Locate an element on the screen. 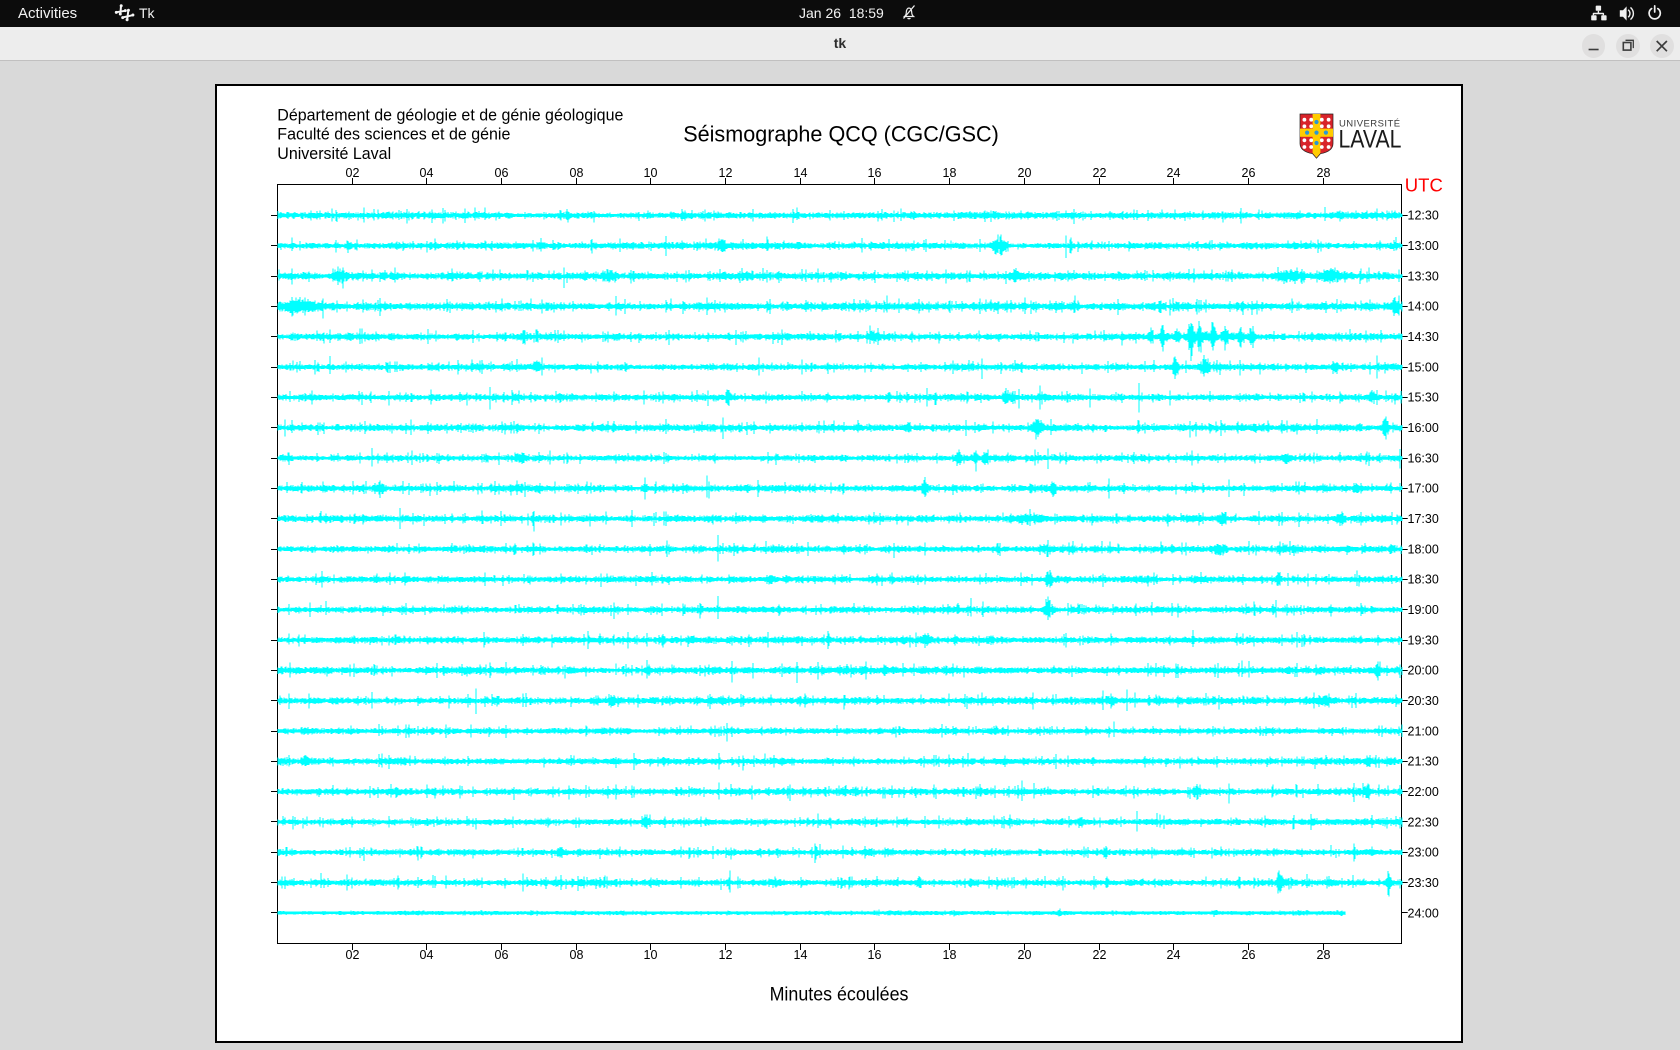 The image size is (1680, 1050). svg-text: 17:30 is located at coordinates (1423, 519).